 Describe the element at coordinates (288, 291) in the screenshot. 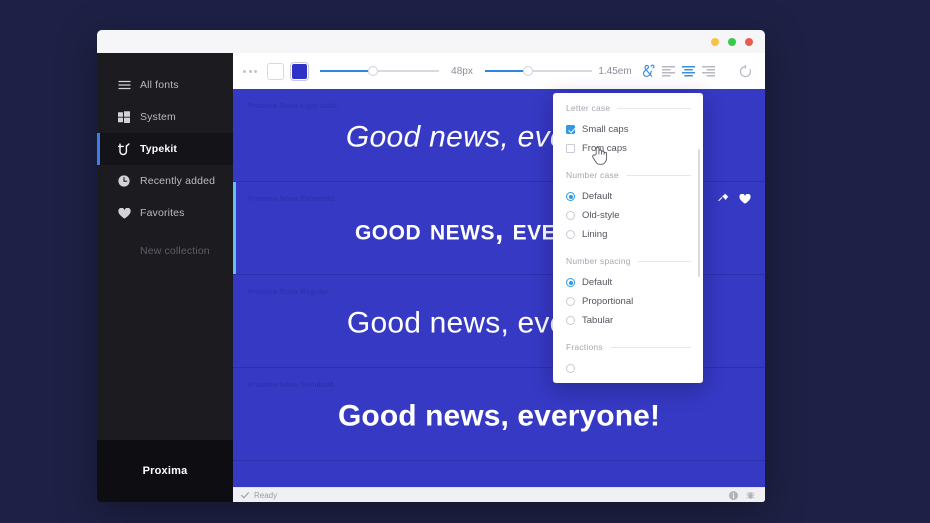

I see `font-name-label: Proxima Nova Regular` at that location.